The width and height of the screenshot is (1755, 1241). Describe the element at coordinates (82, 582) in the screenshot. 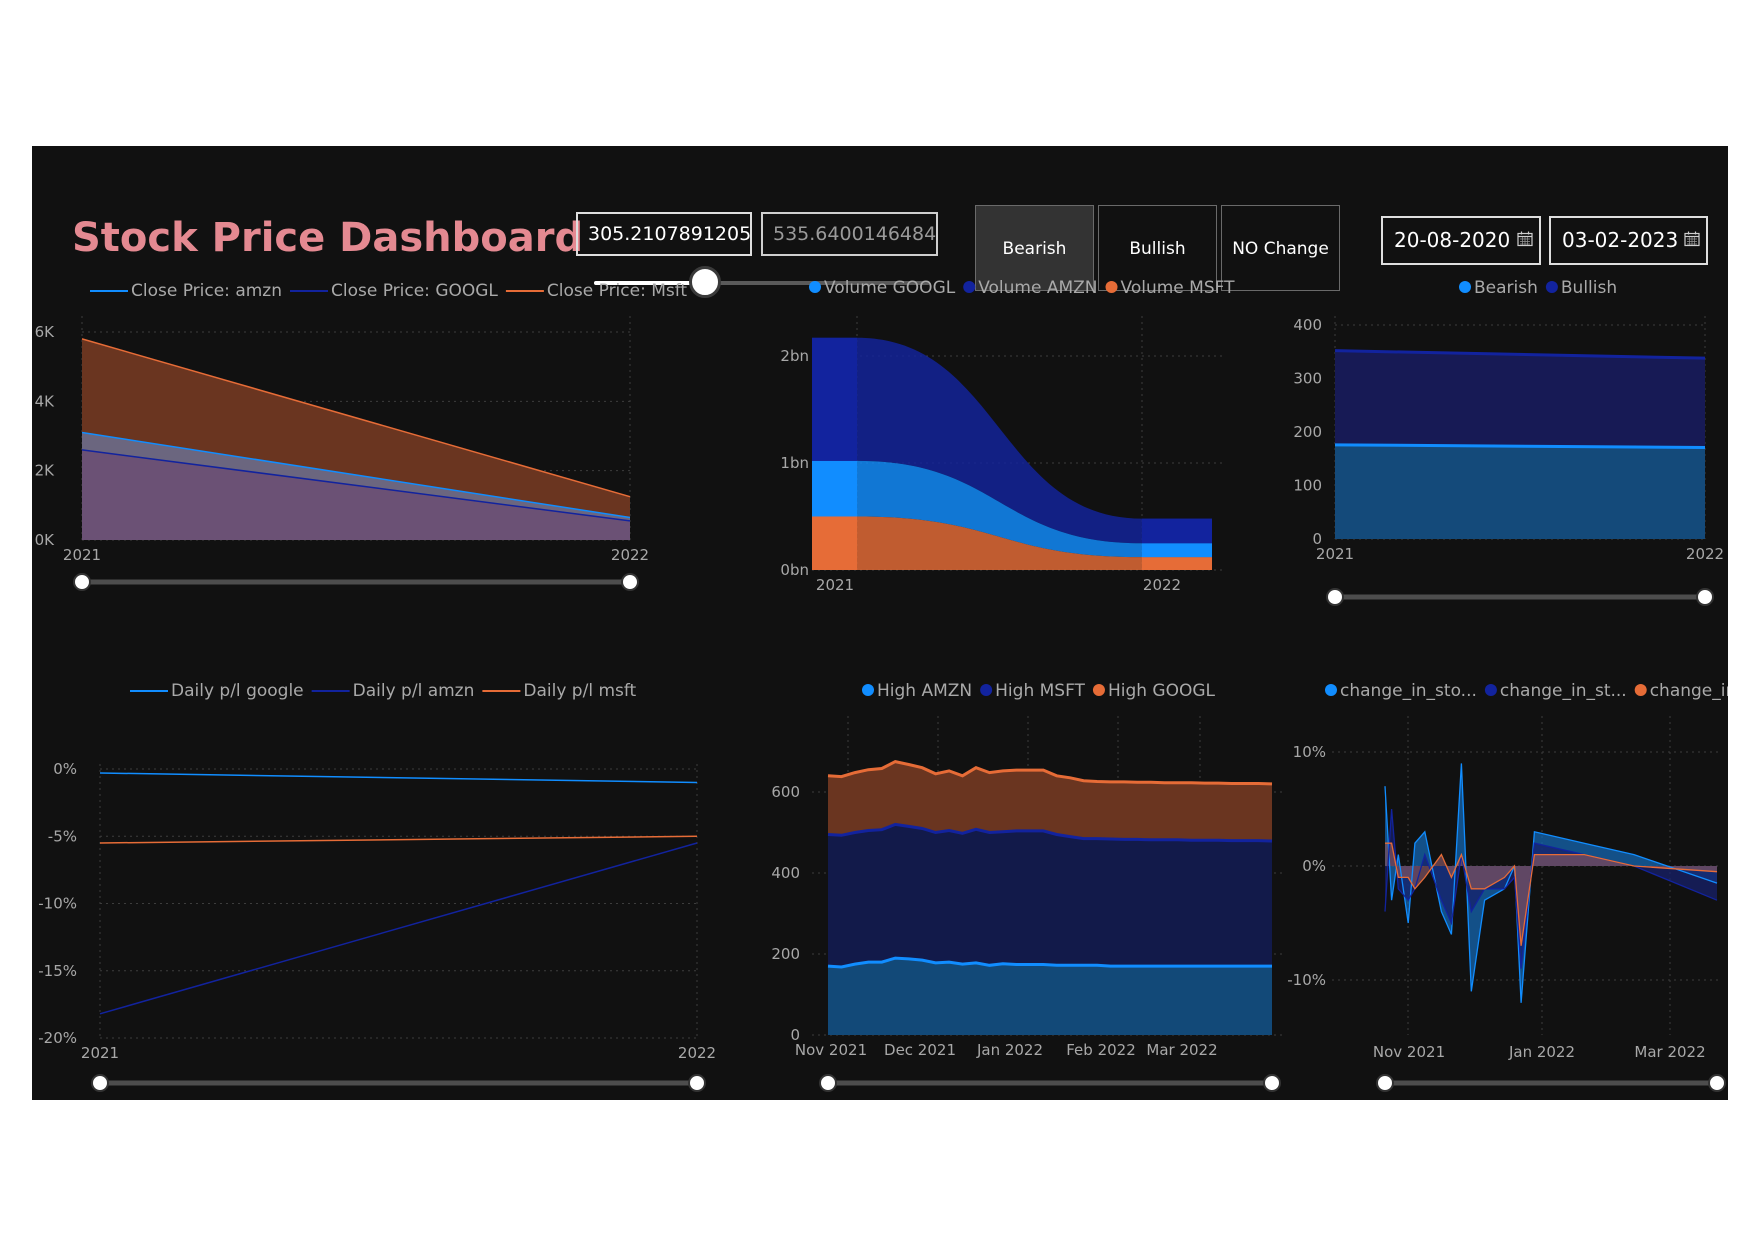

I see `close-price-slider-start-handle` at that location.